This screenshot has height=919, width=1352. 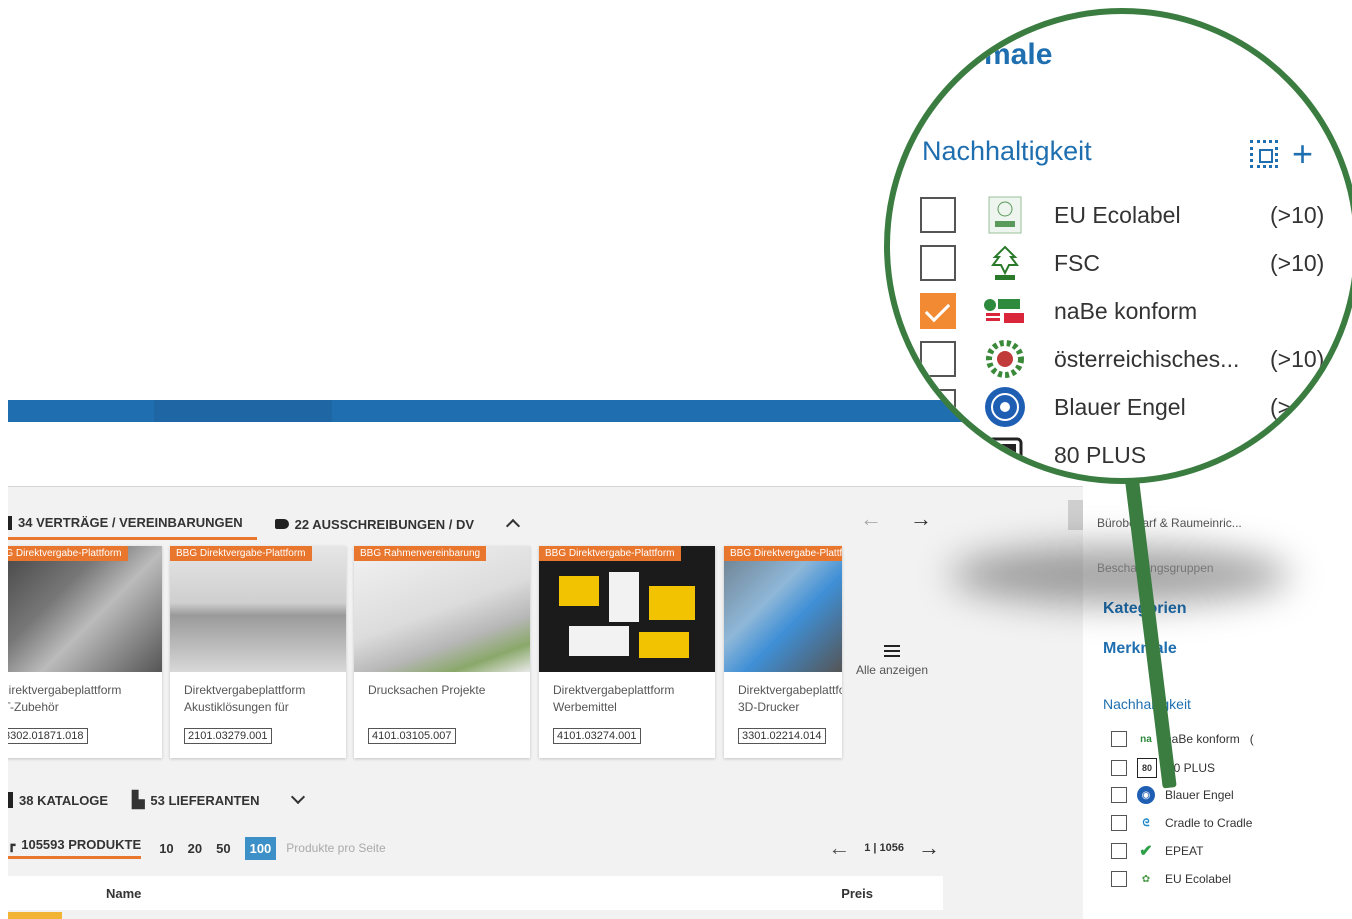 I want to click on blauer-engel-logo, so click(x=1005, y=407).